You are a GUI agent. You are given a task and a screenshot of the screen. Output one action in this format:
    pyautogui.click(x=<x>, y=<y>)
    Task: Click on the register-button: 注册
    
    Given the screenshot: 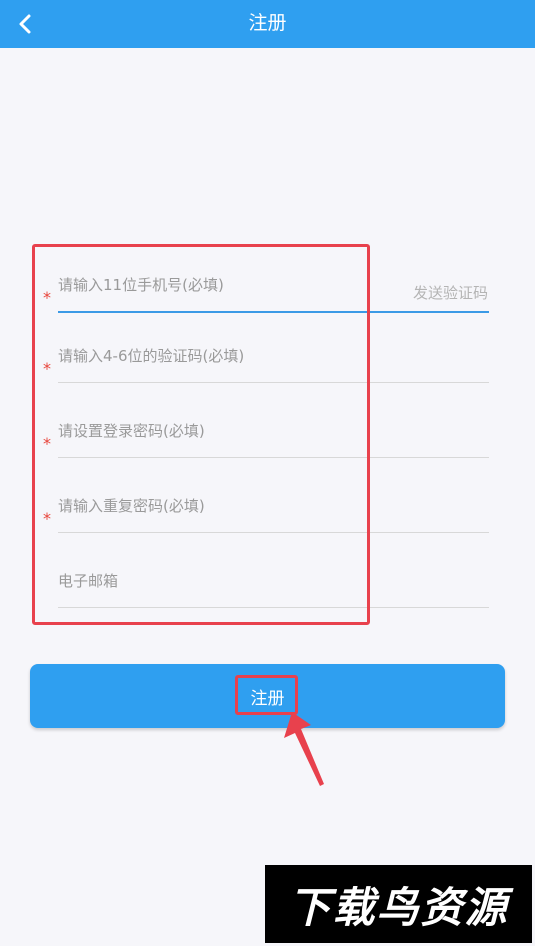 What is the action you would take?
    pyautogui.click(x=267, y=696)
    